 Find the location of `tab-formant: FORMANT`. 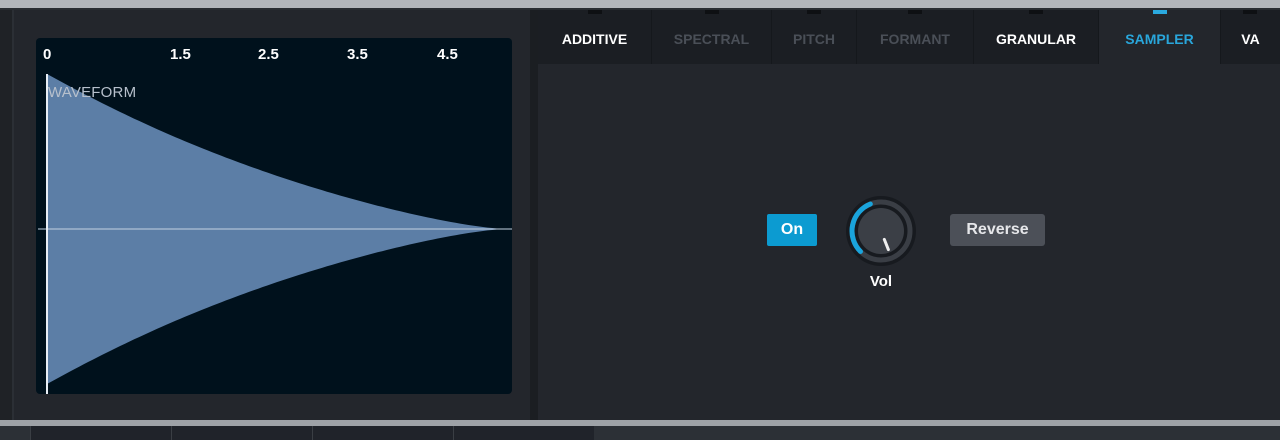

tab-formant: FORMANT is located at coordinates (915, 37).